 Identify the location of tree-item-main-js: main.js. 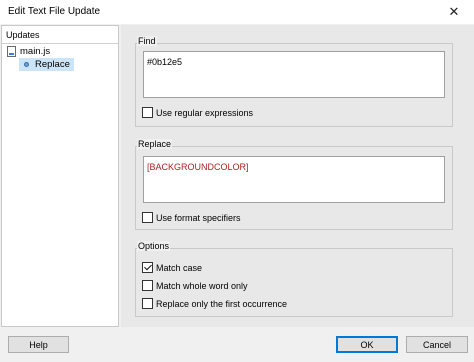
(60, 51).